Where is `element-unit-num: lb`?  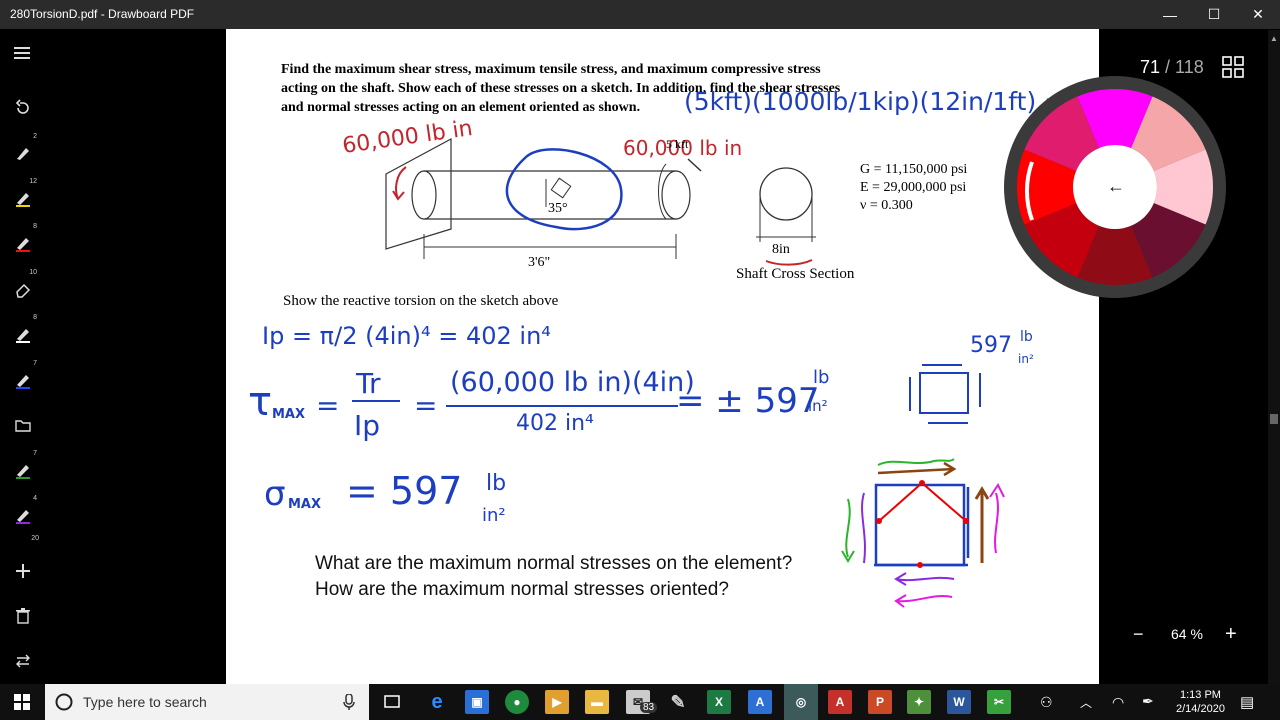
element-unit-num: lb is located at coordinates (1026, 337).